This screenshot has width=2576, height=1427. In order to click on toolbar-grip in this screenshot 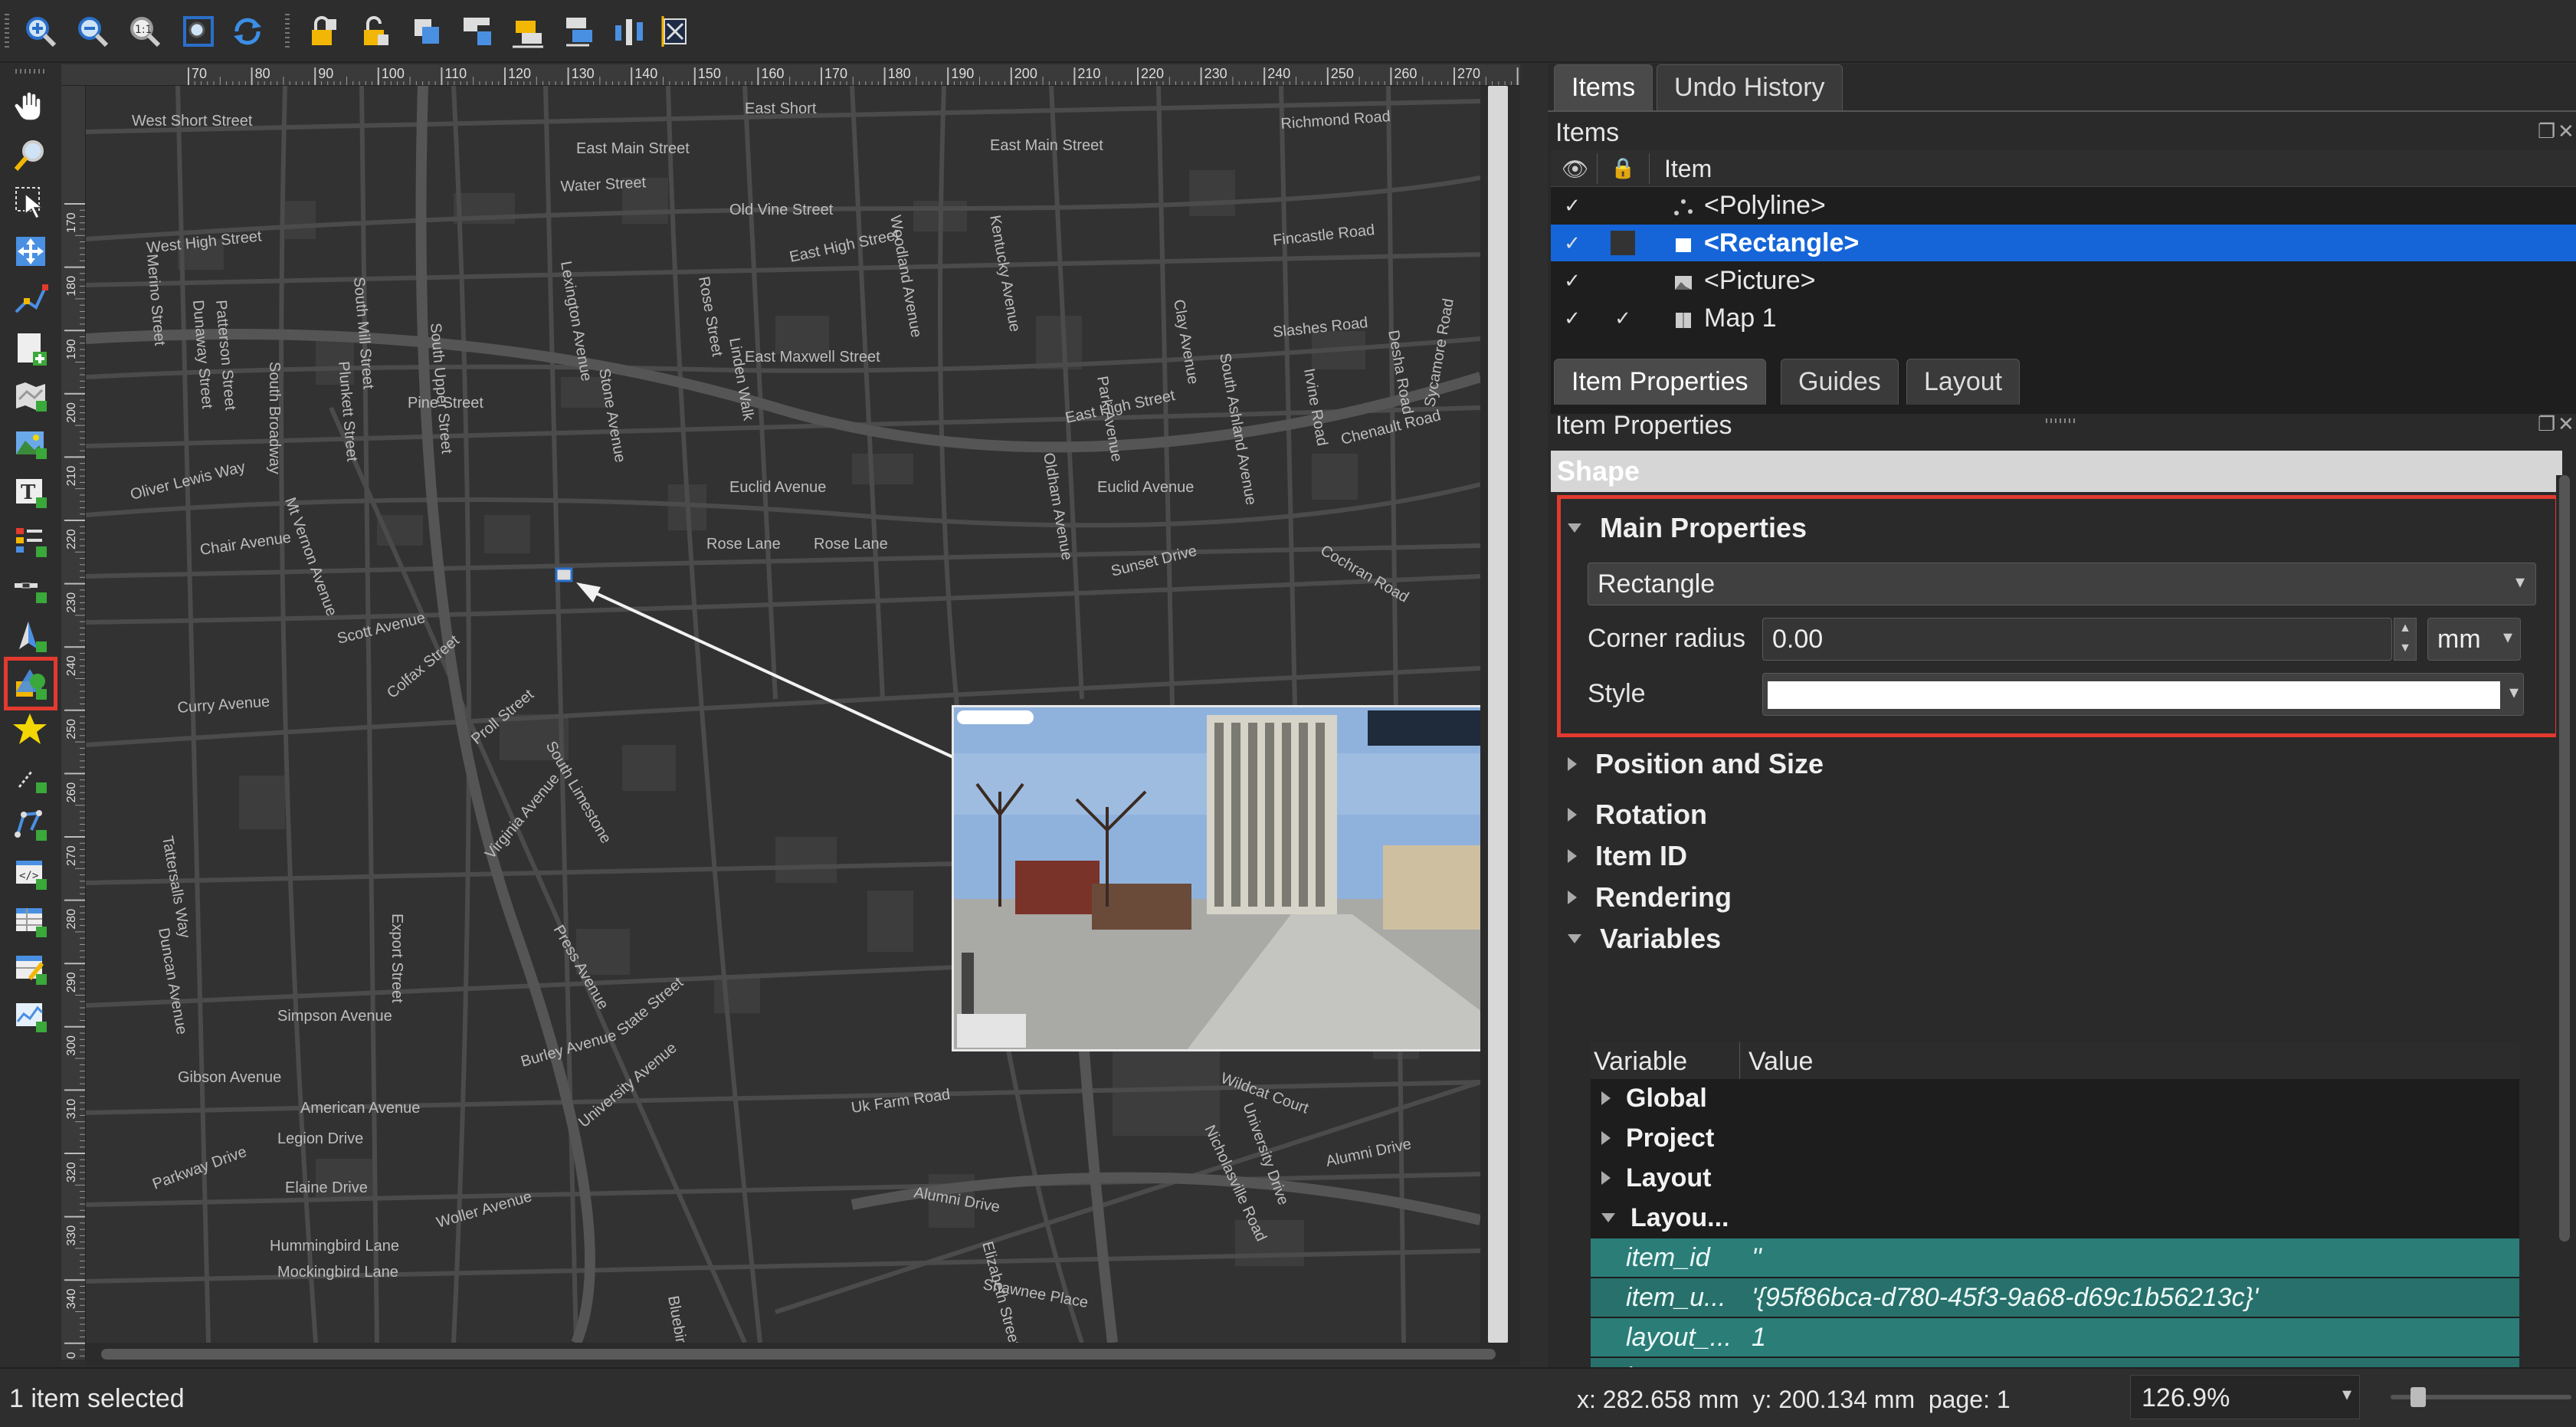, I will do `click(7, 31)`.